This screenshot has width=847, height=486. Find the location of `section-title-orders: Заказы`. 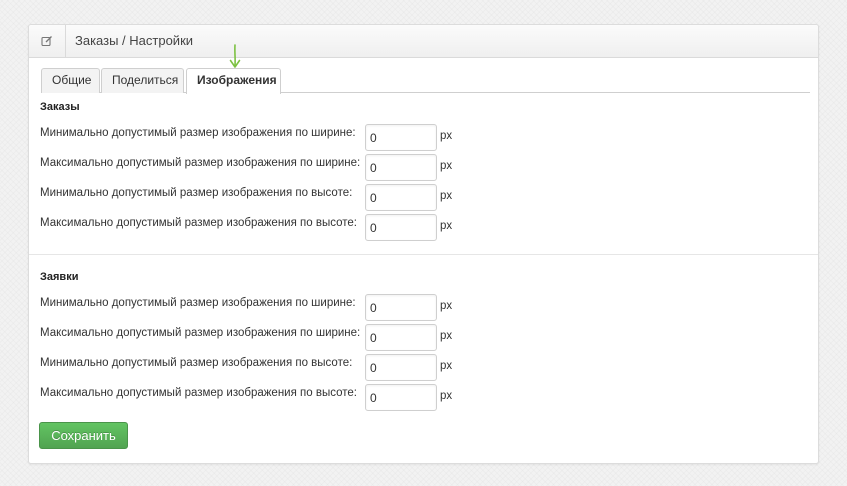

section-title-orders: Заказы is located at coordinates (60, 107).